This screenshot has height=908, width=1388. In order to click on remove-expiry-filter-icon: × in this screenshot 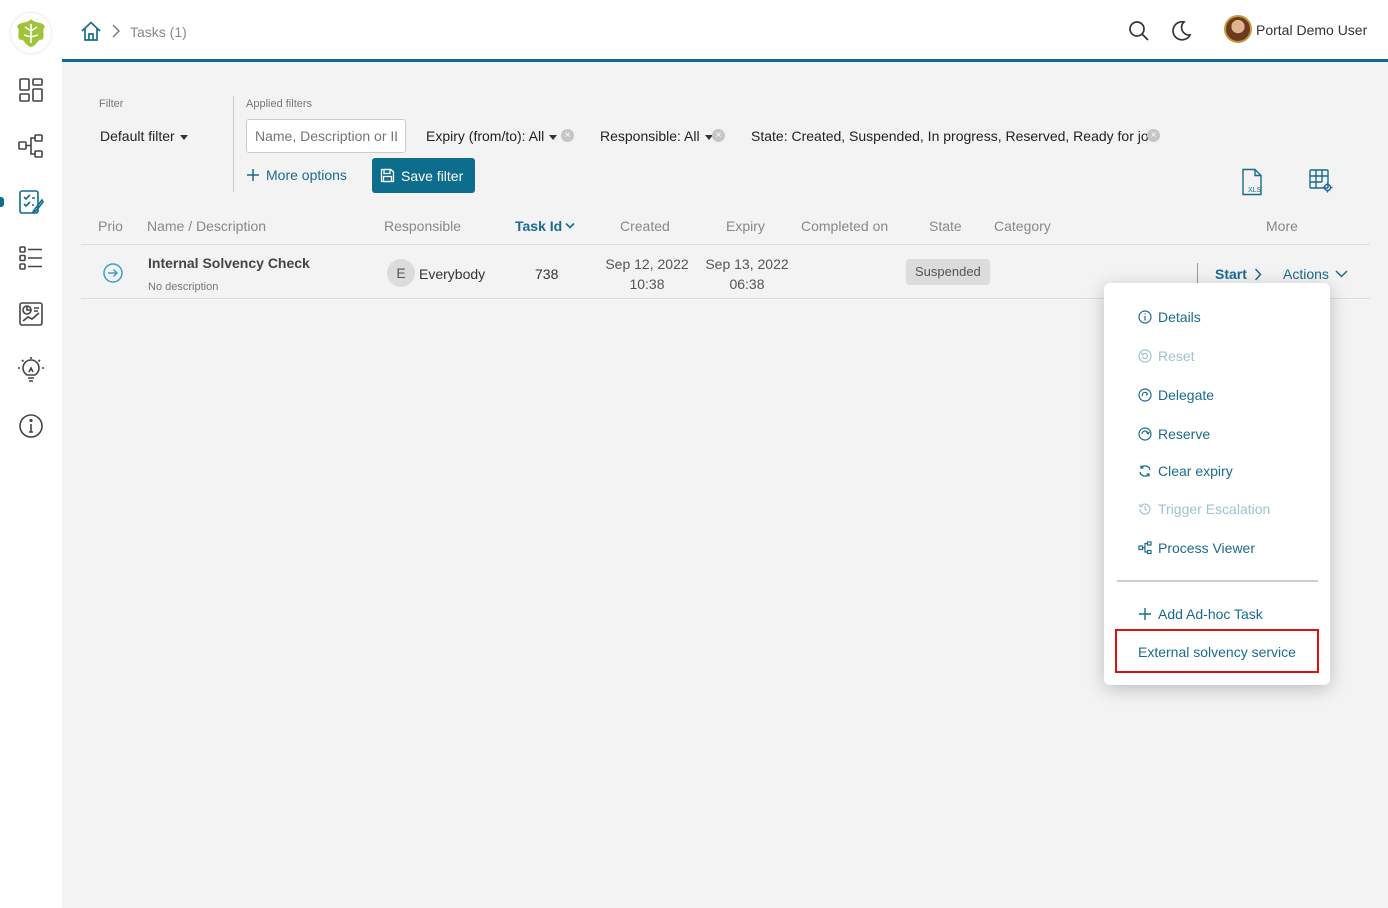, I will do `click(567, 135)`.